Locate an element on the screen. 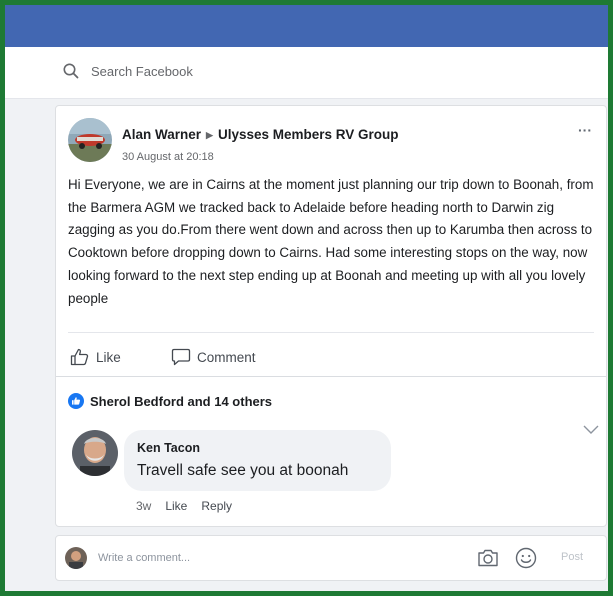 Image resolution: width=613 pixels, height=596 pixels. post-header: Alan Warner ▶ Ulysses Members RV Group is located at coordinates (260, 134).